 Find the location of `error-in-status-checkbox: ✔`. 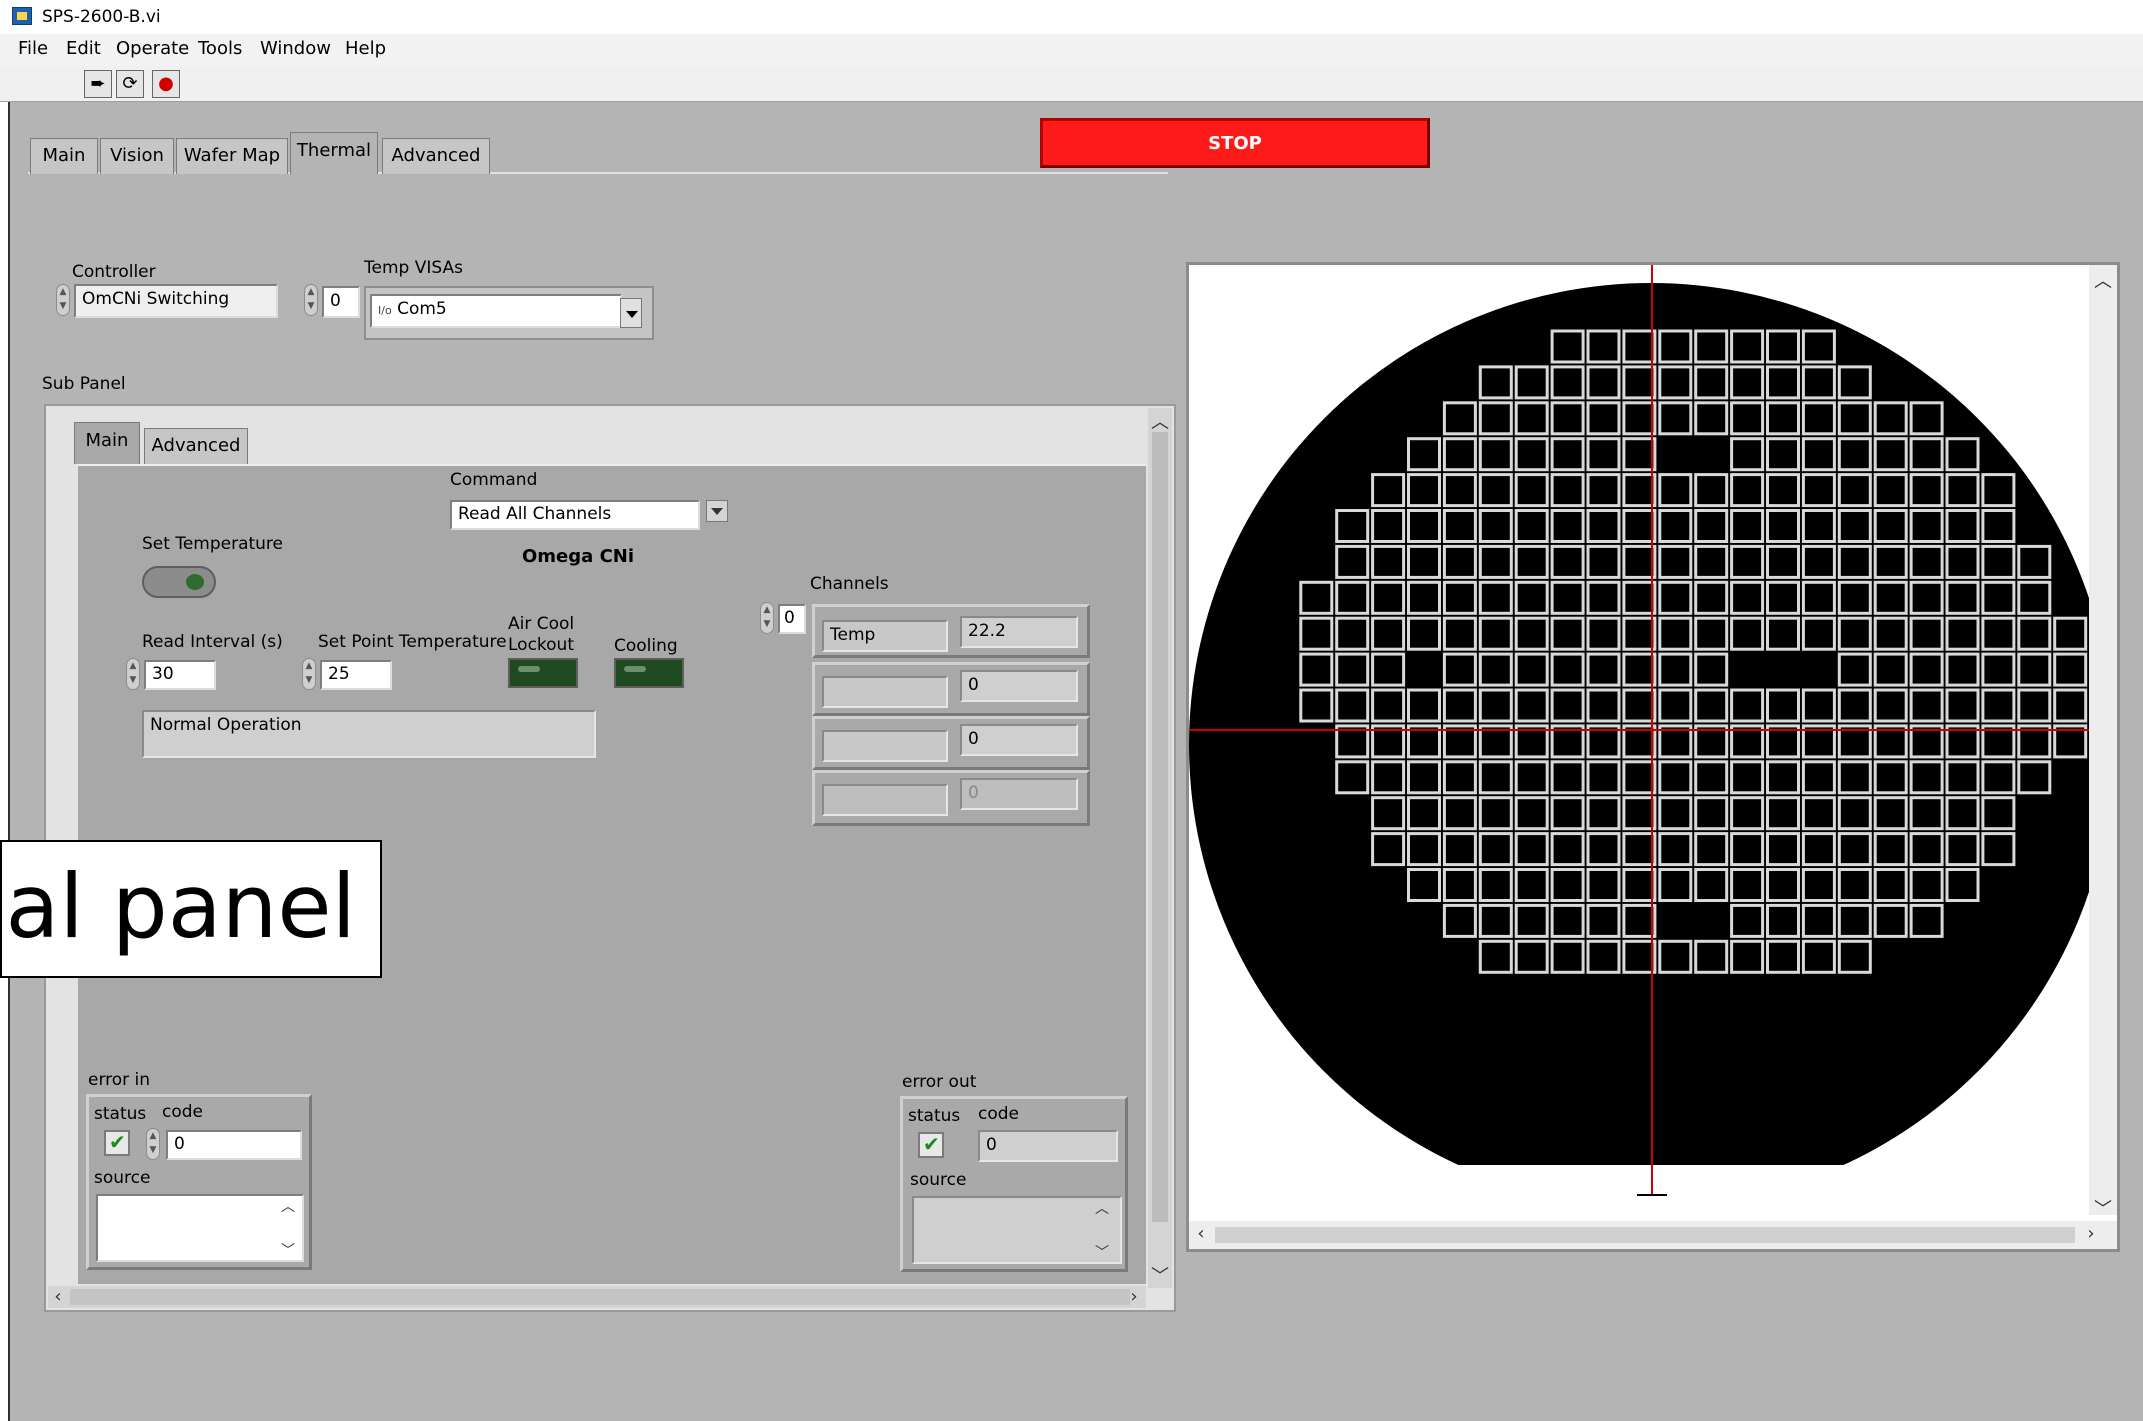

error-in-status-checkbox: ✔ is located at coordinates (117, 1143).